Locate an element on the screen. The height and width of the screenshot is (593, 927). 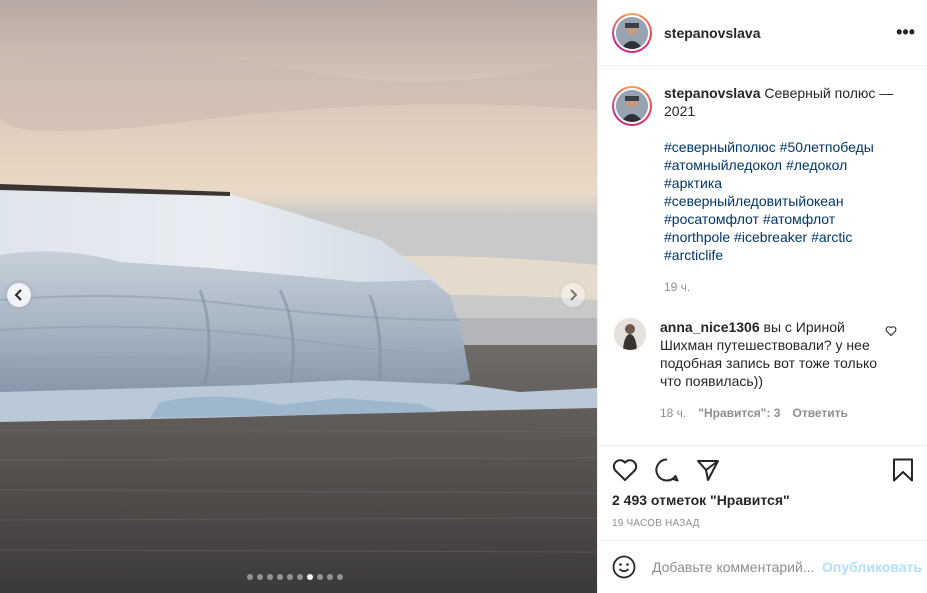
share-button is located at coordinates (708, 470).